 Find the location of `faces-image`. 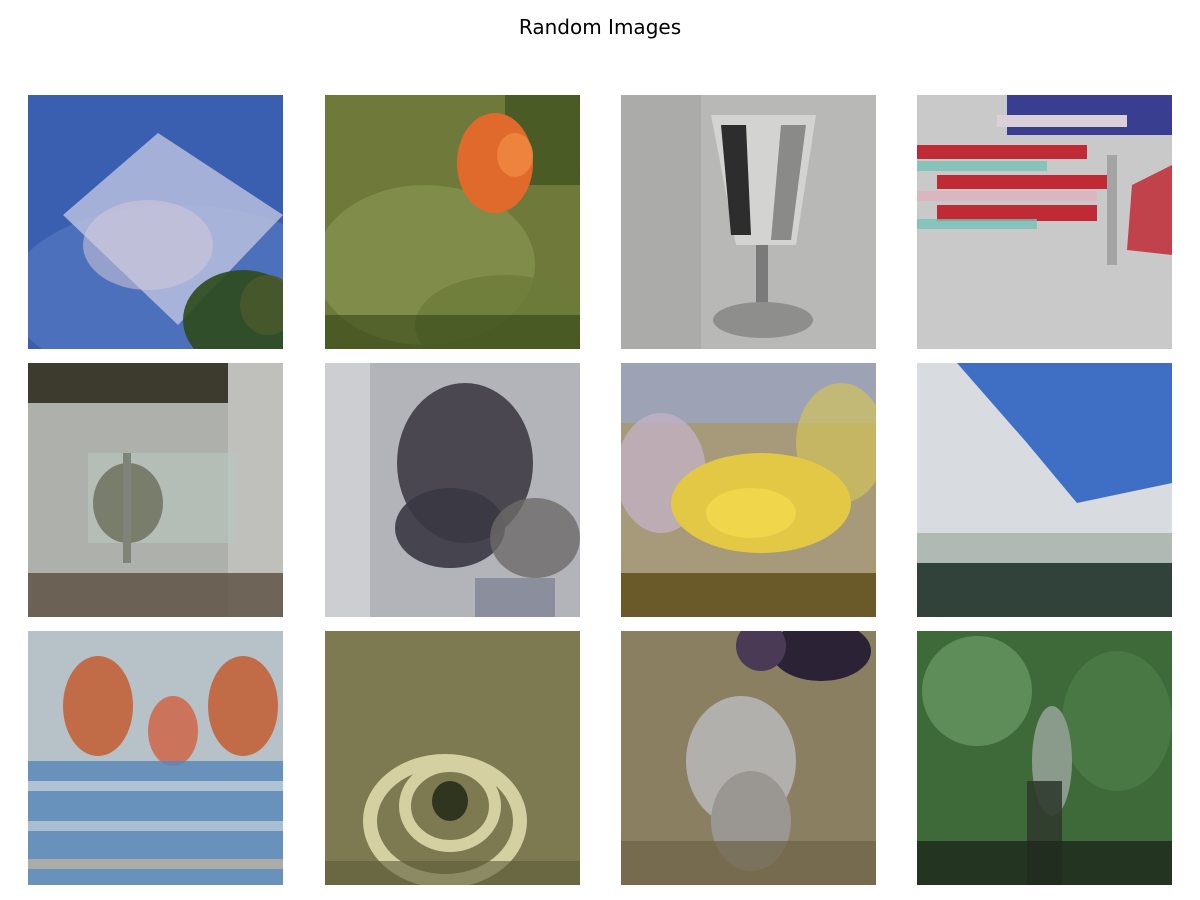

faces-image is located at coordinates (155, 758).